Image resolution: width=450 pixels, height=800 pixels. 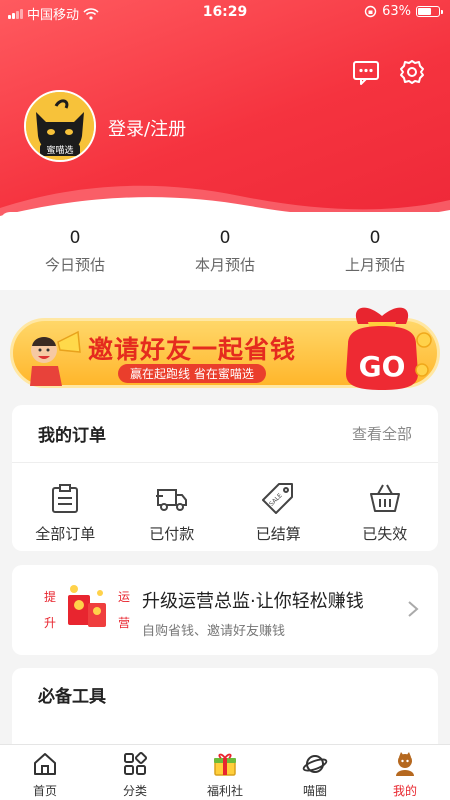 What do you see at coordinates (224, 265) in the screenshot?
I see `stat-label: 本月预估` at bounding box center [224, 265].